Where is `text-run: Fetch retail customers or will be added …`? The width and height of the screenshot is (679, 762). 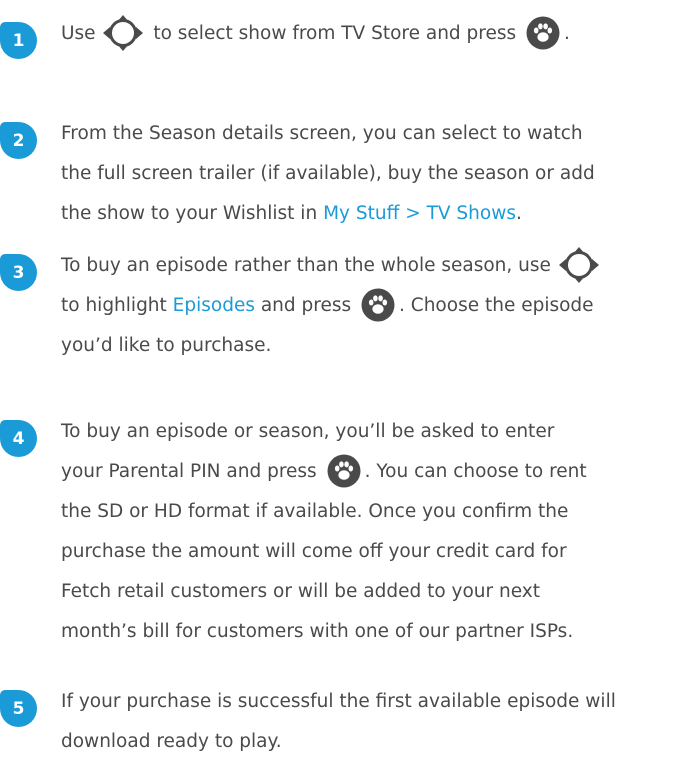 text-run: Fetch retail customers or will be added … is located at coordinates (300, 591).